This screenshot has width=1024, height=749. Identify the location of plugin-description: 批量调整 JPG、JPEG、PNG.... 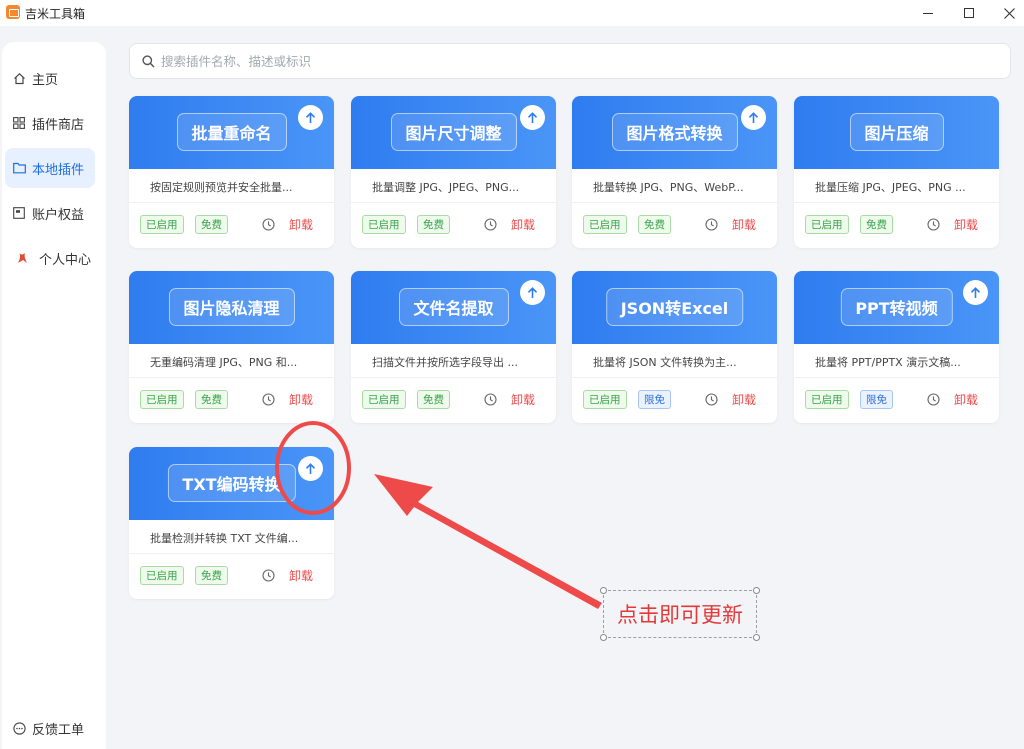
(453, 186).